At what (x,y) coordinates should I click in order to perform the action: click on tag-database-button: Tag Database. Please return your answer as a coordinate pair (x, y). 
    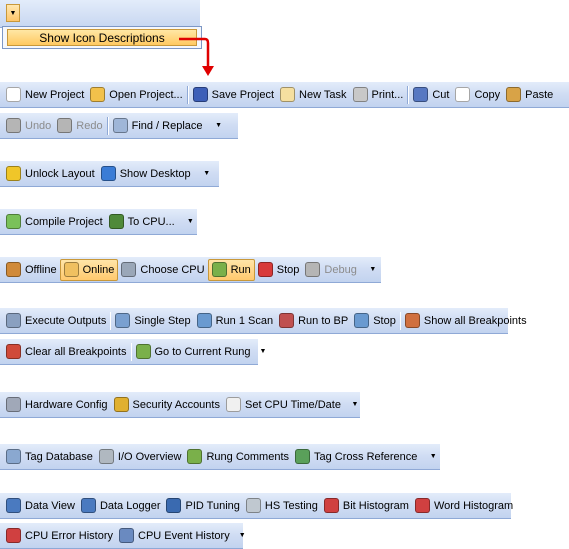
    Looking at the image, I should click on (49, 457).